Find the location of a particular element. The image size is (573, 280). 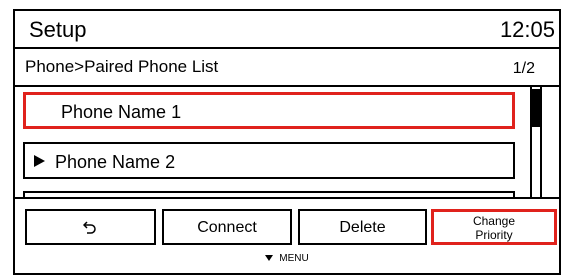

delete-button: Delete is located at coordinates (362, 227).